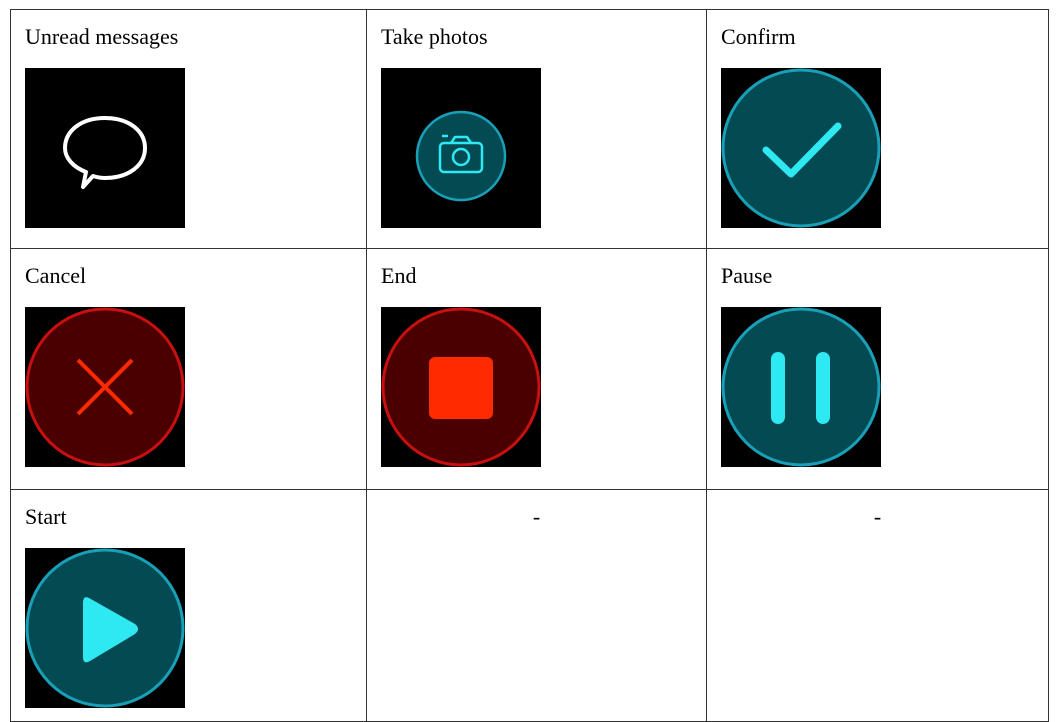 Image resolution: width=1058 pixels, height=722 pixels. What do you see at coordinates (102, 36) in the screenshot?
I see `cell-label: Unread messages` at bounding box center [102, 36].